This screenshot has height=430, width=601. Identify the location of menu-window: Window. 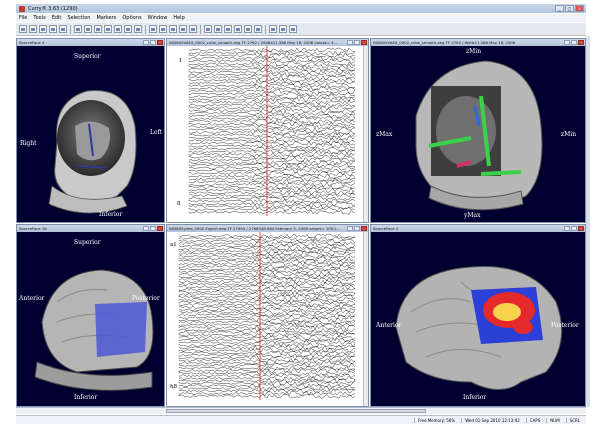
(158, 18).